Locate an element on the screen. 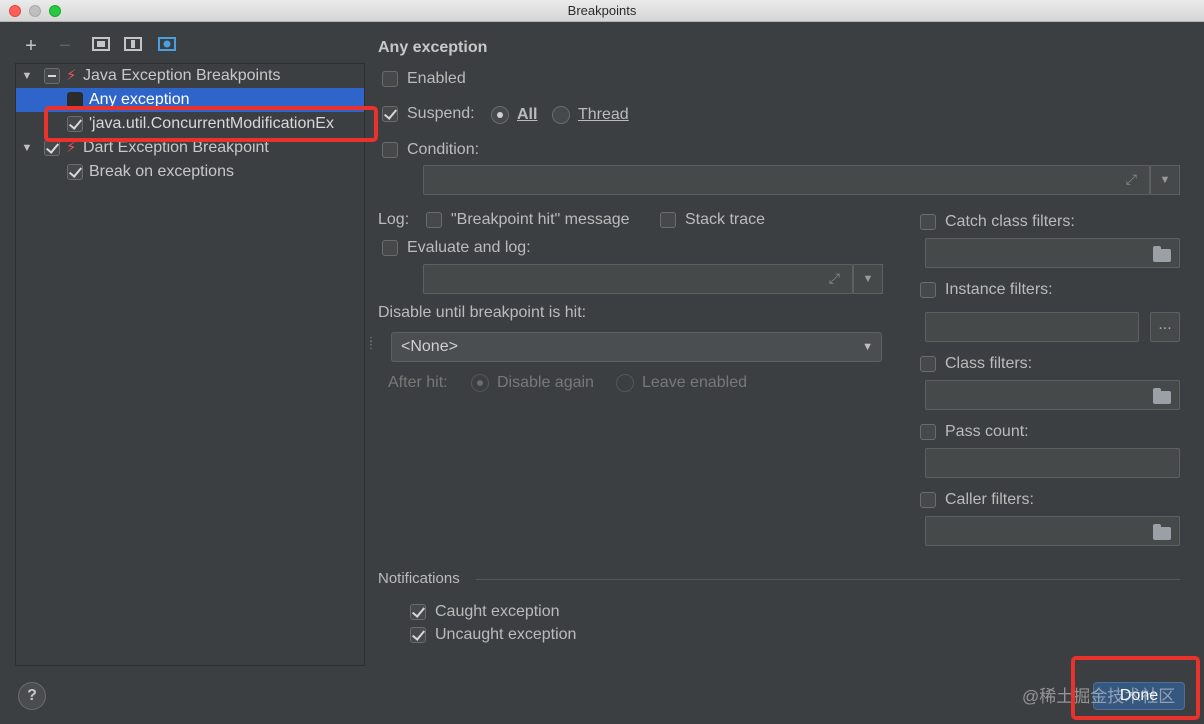  group-class-icon is located at coordinates (133, 44).